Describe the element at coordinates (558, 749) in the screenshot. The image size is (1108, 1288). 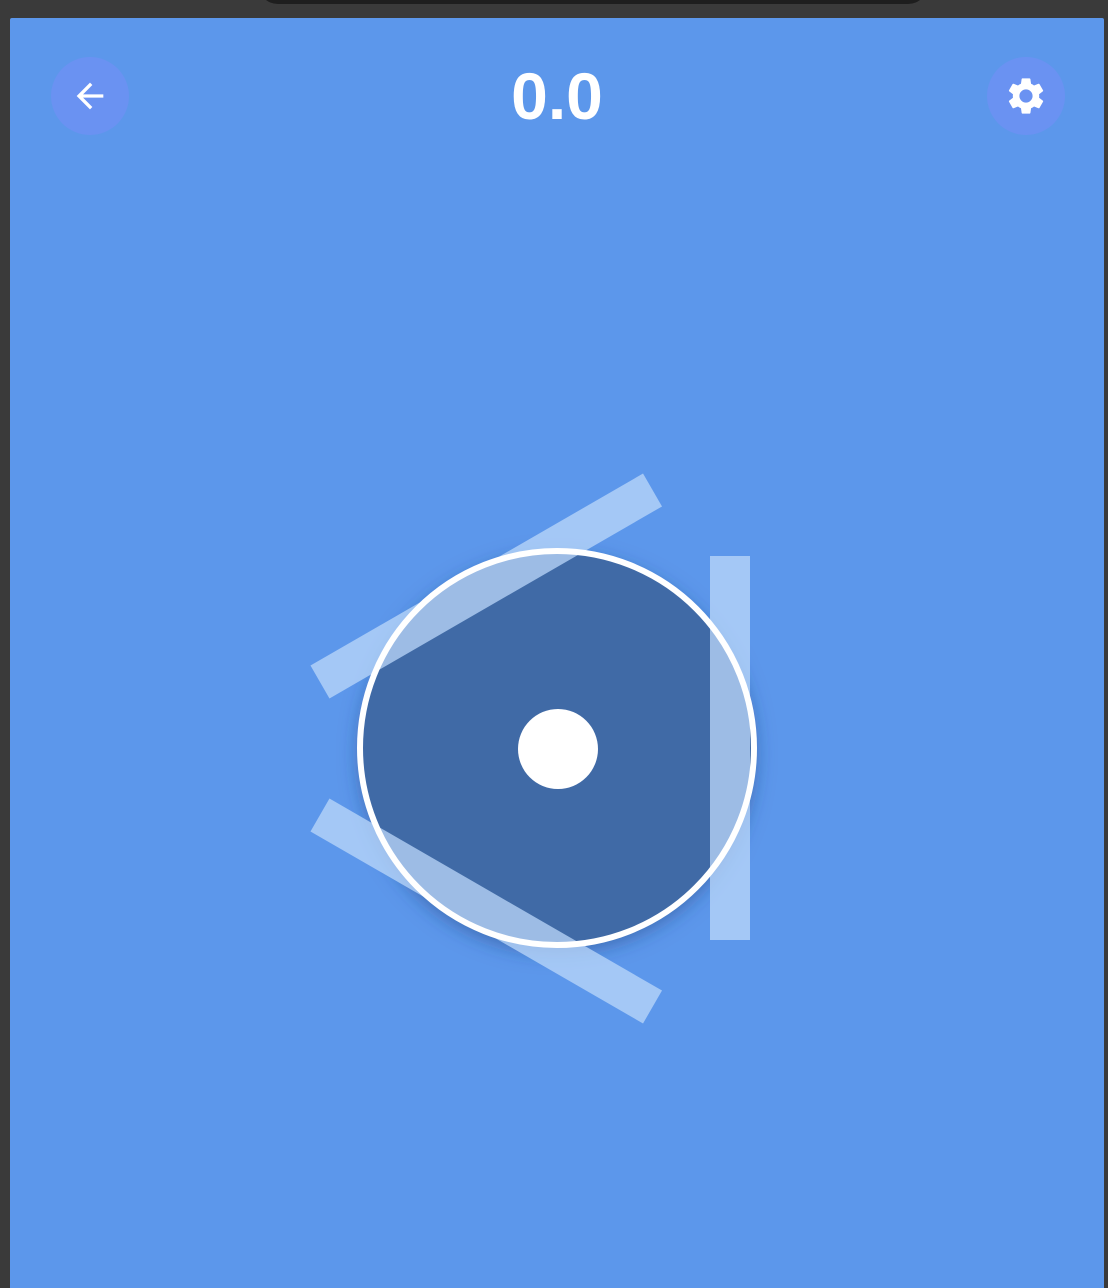
I see `ball` at that location.